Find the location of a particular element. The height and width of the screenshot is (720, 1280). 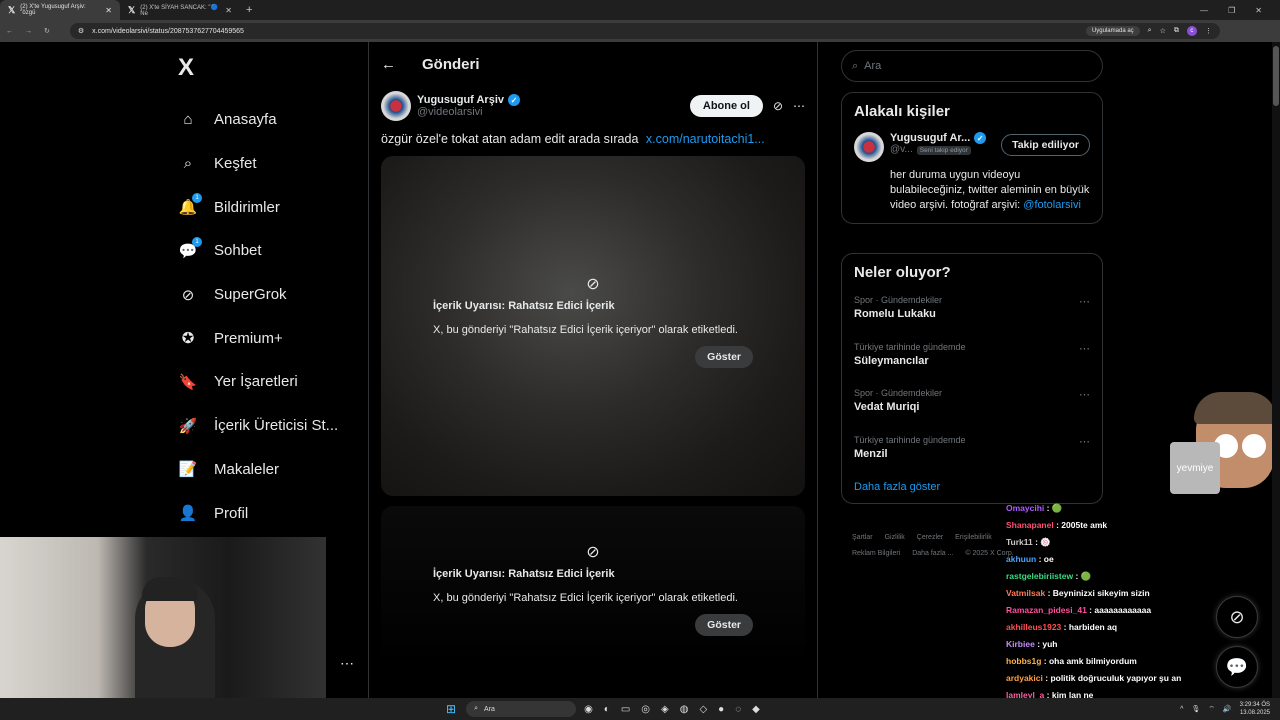

footer-link: Reklam Bilgileri is located at coordinates (876, 553).